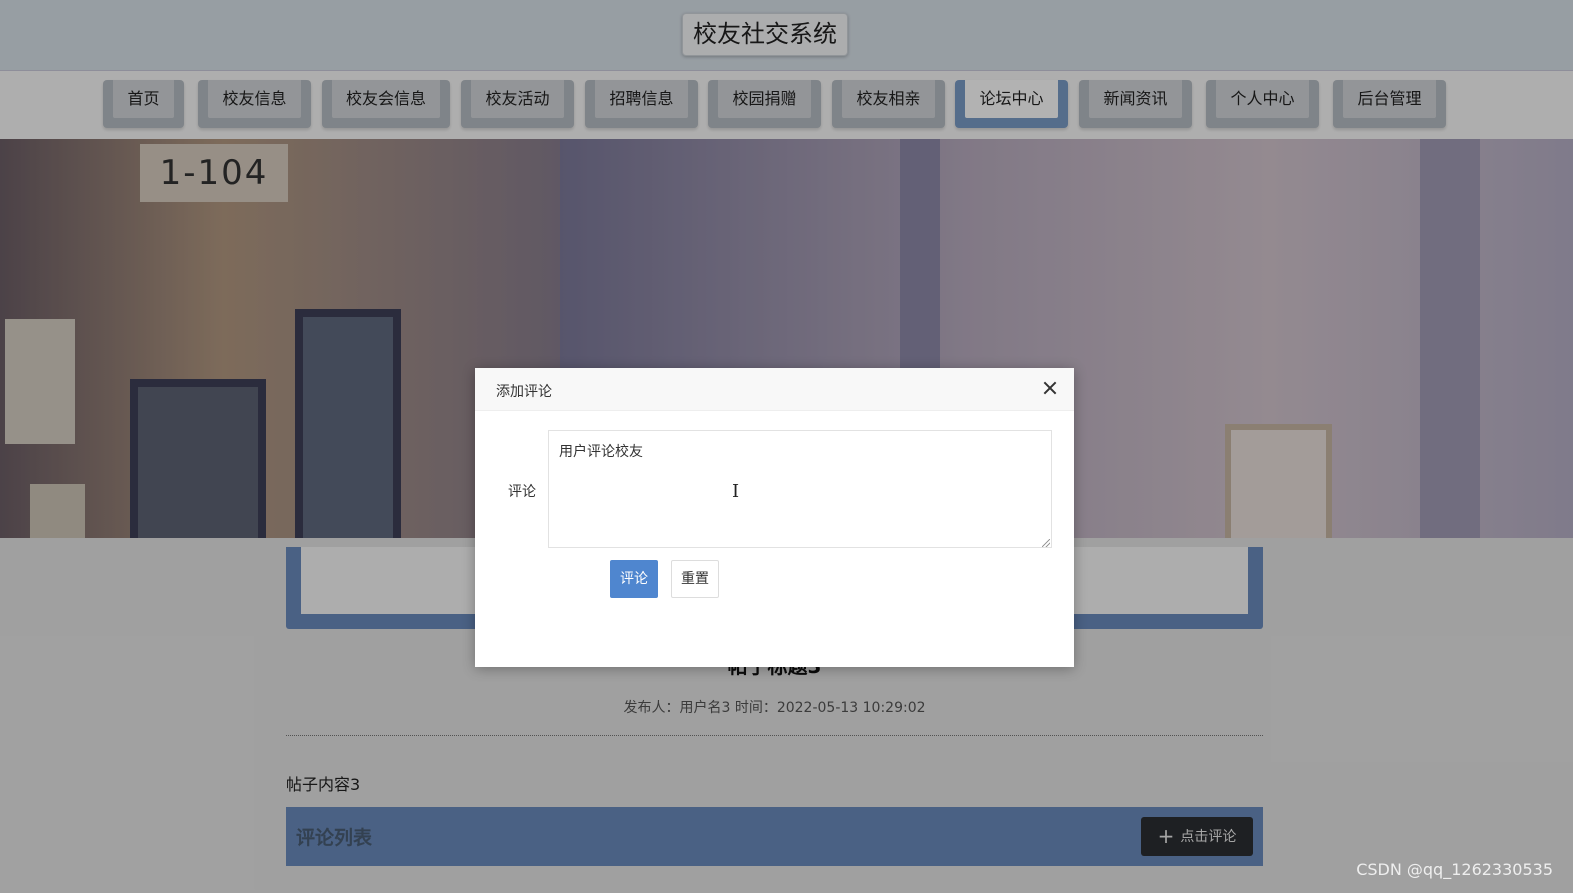  Describe the element at coordinates (1050, 388) in the screenshot. I see `close-icon` at that location.